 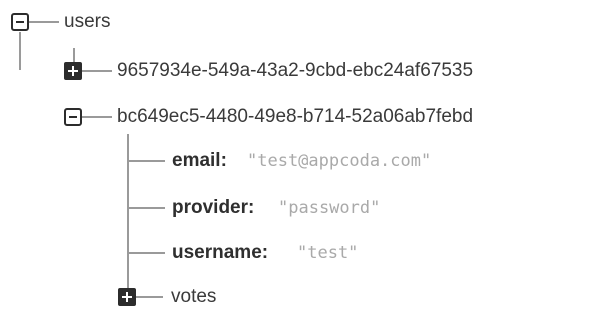 I want to click on field-key-provider: provider:, so click(x=213, y=208).